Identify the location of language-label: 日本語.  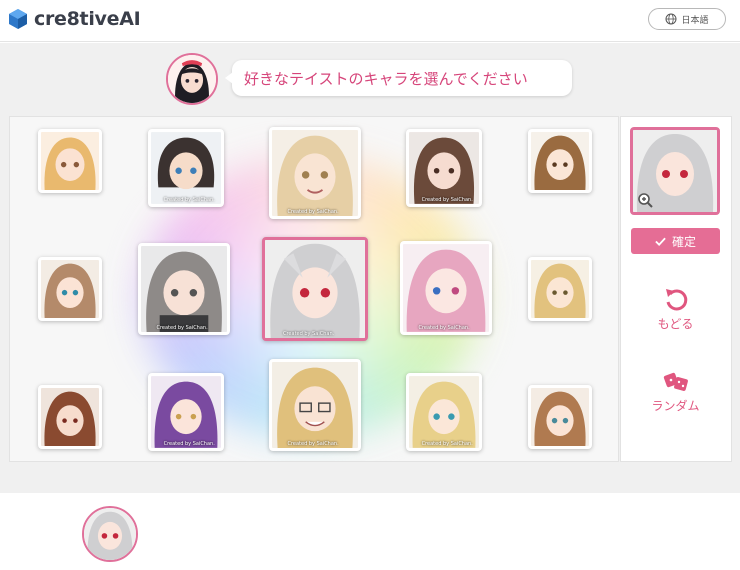
(695, 20).